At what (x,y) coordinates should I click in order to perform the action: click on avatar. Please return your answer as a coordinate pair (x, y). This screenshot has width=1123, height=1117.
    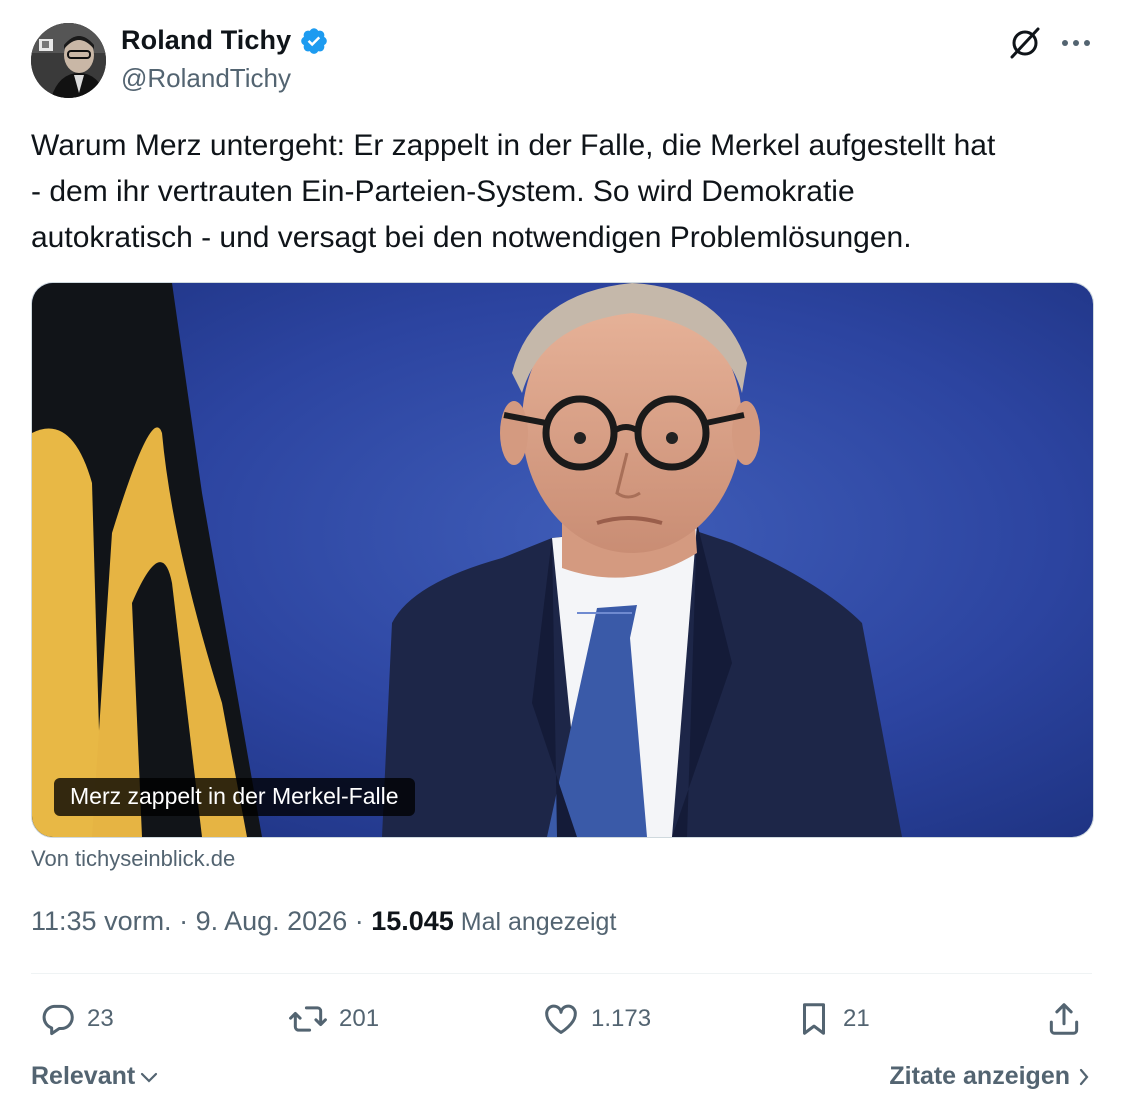
    Looking at the image, I should click on (68, 60).